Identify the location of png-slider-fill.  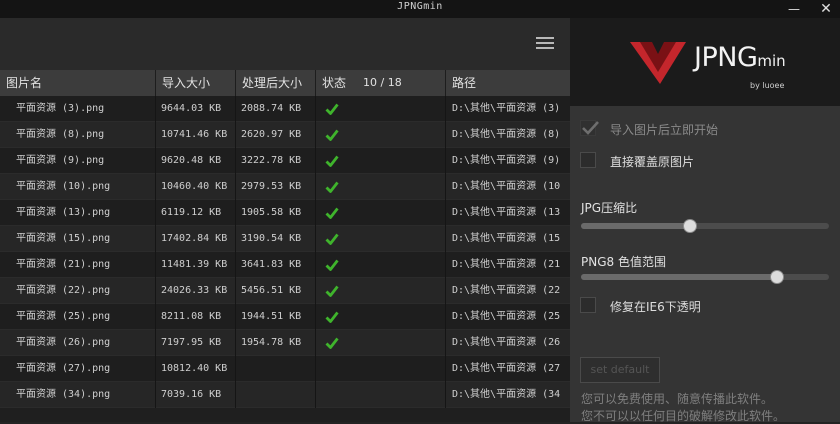
(679, 277).